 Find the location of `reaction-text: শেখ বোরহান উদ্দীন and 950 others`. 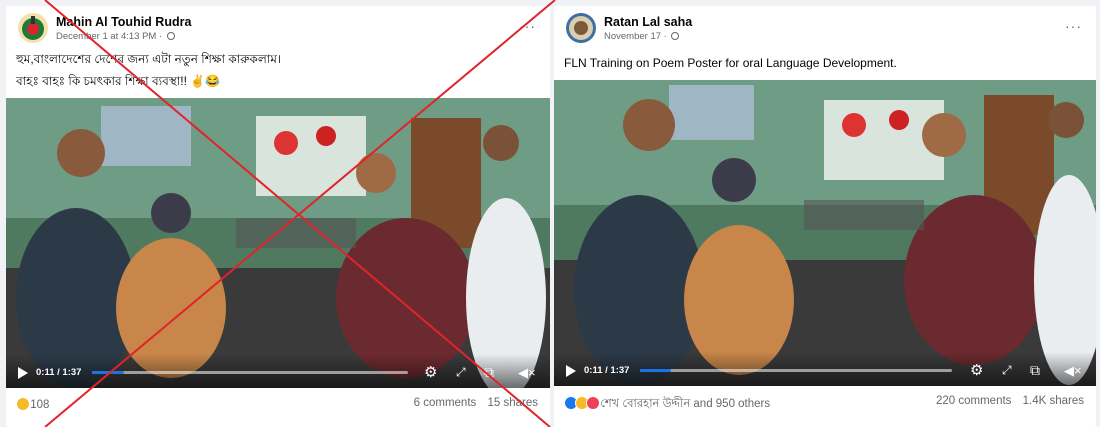

reaction-text: শেখ বোরহান উদ্দীন and 950 others is located at coordinates (685, 404).